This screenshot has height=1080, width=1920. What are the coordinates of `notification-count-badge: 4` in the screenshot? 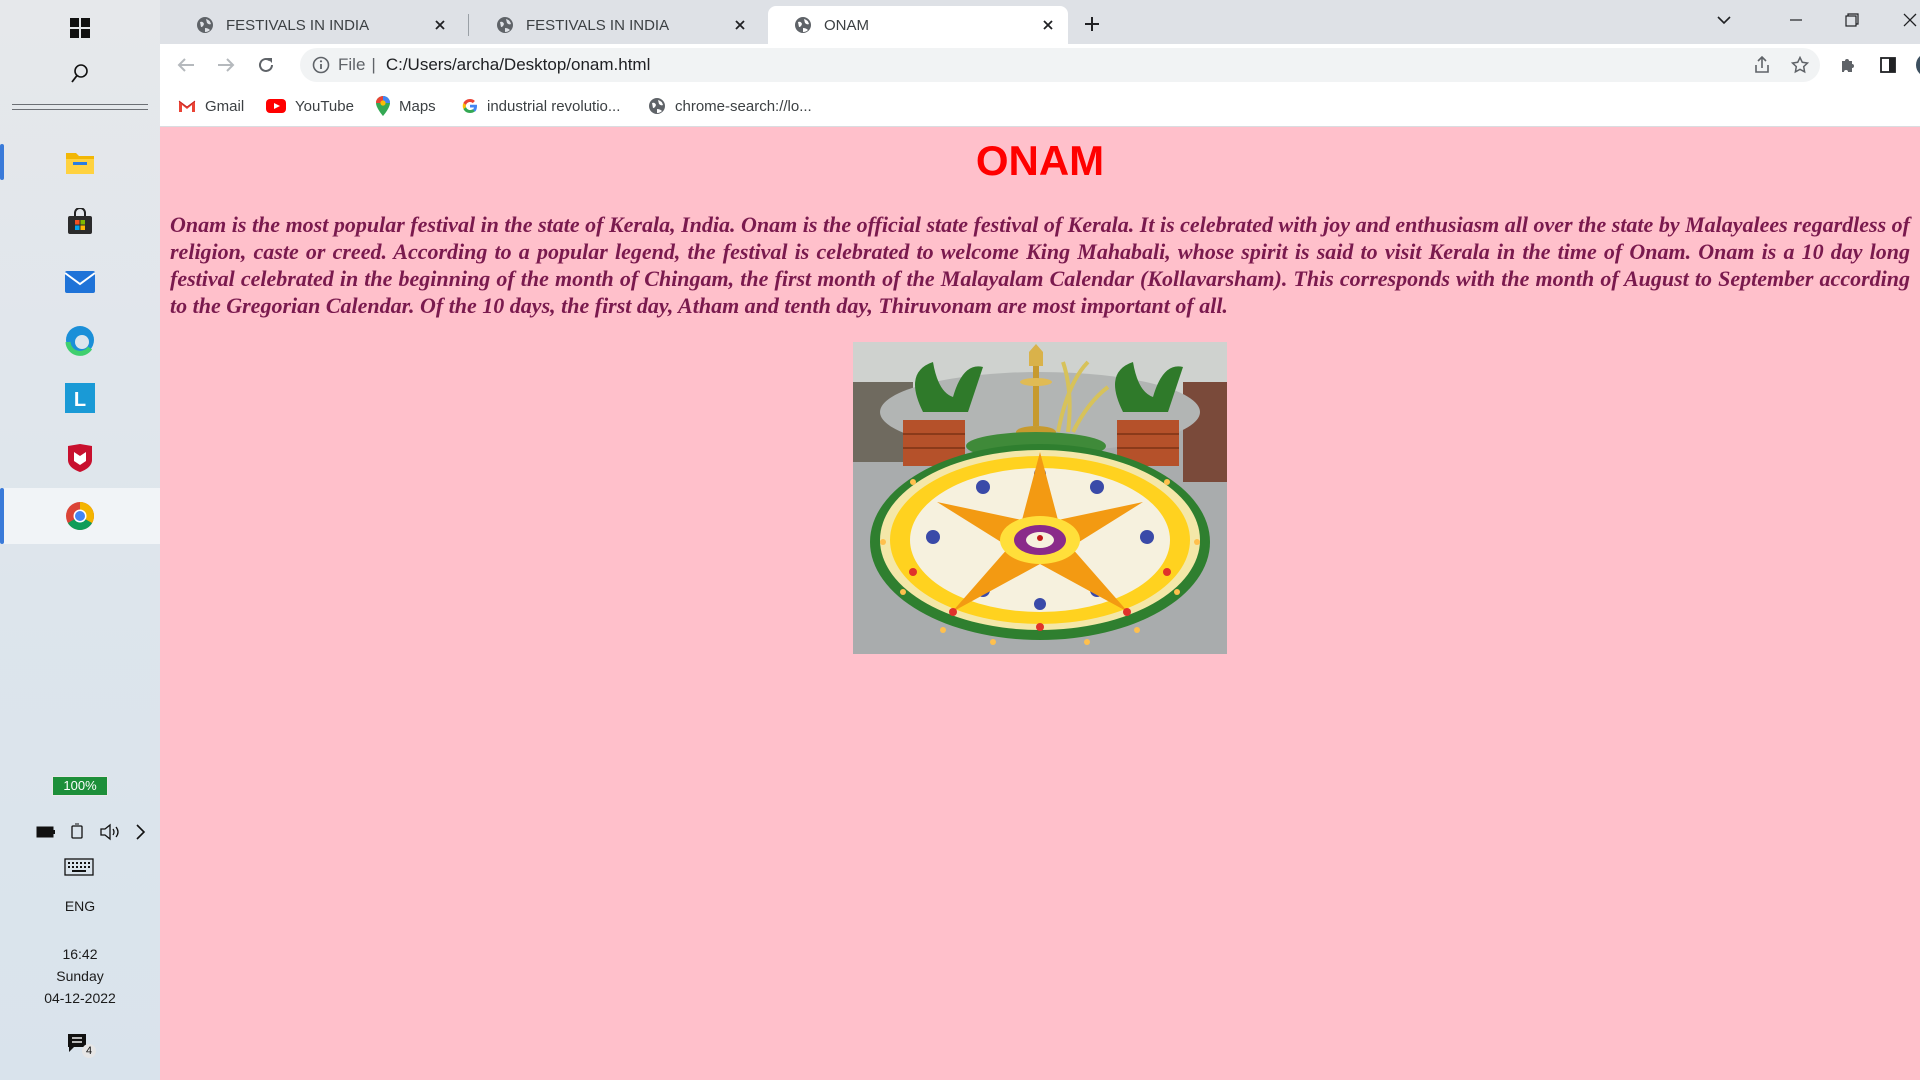 It's located at (89, 1051).